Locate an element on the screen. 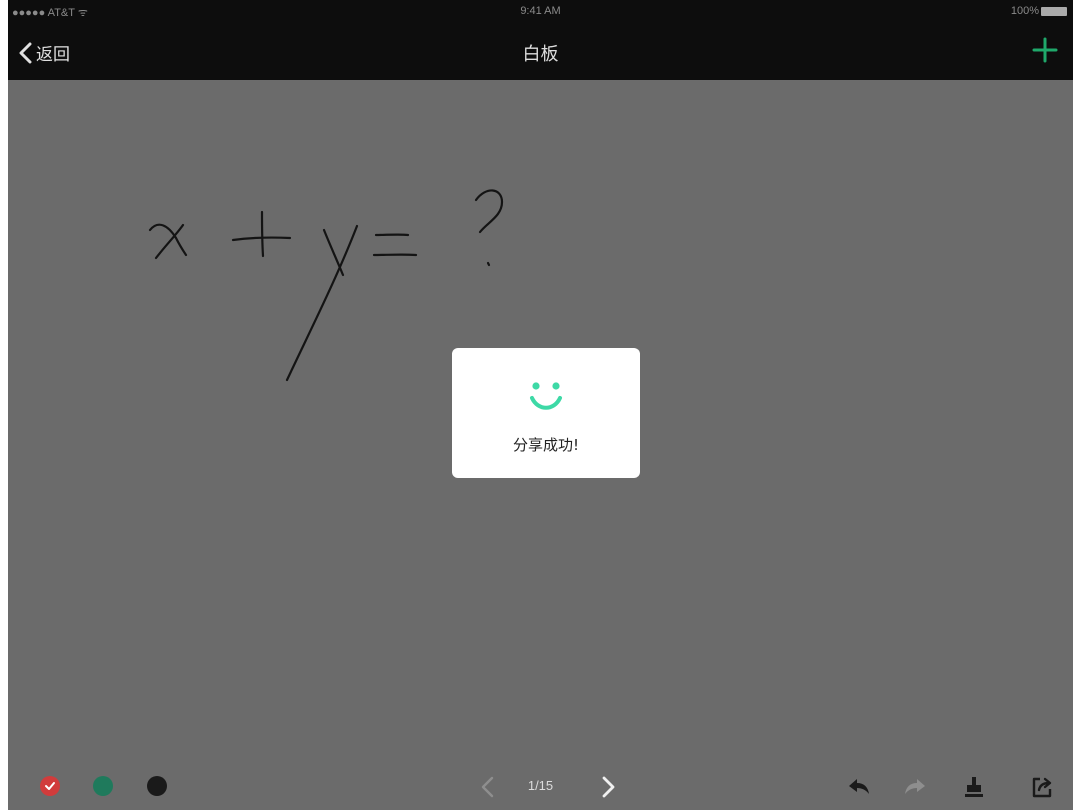  battery-indicator: 100% is located at coordinates (1039, 11).